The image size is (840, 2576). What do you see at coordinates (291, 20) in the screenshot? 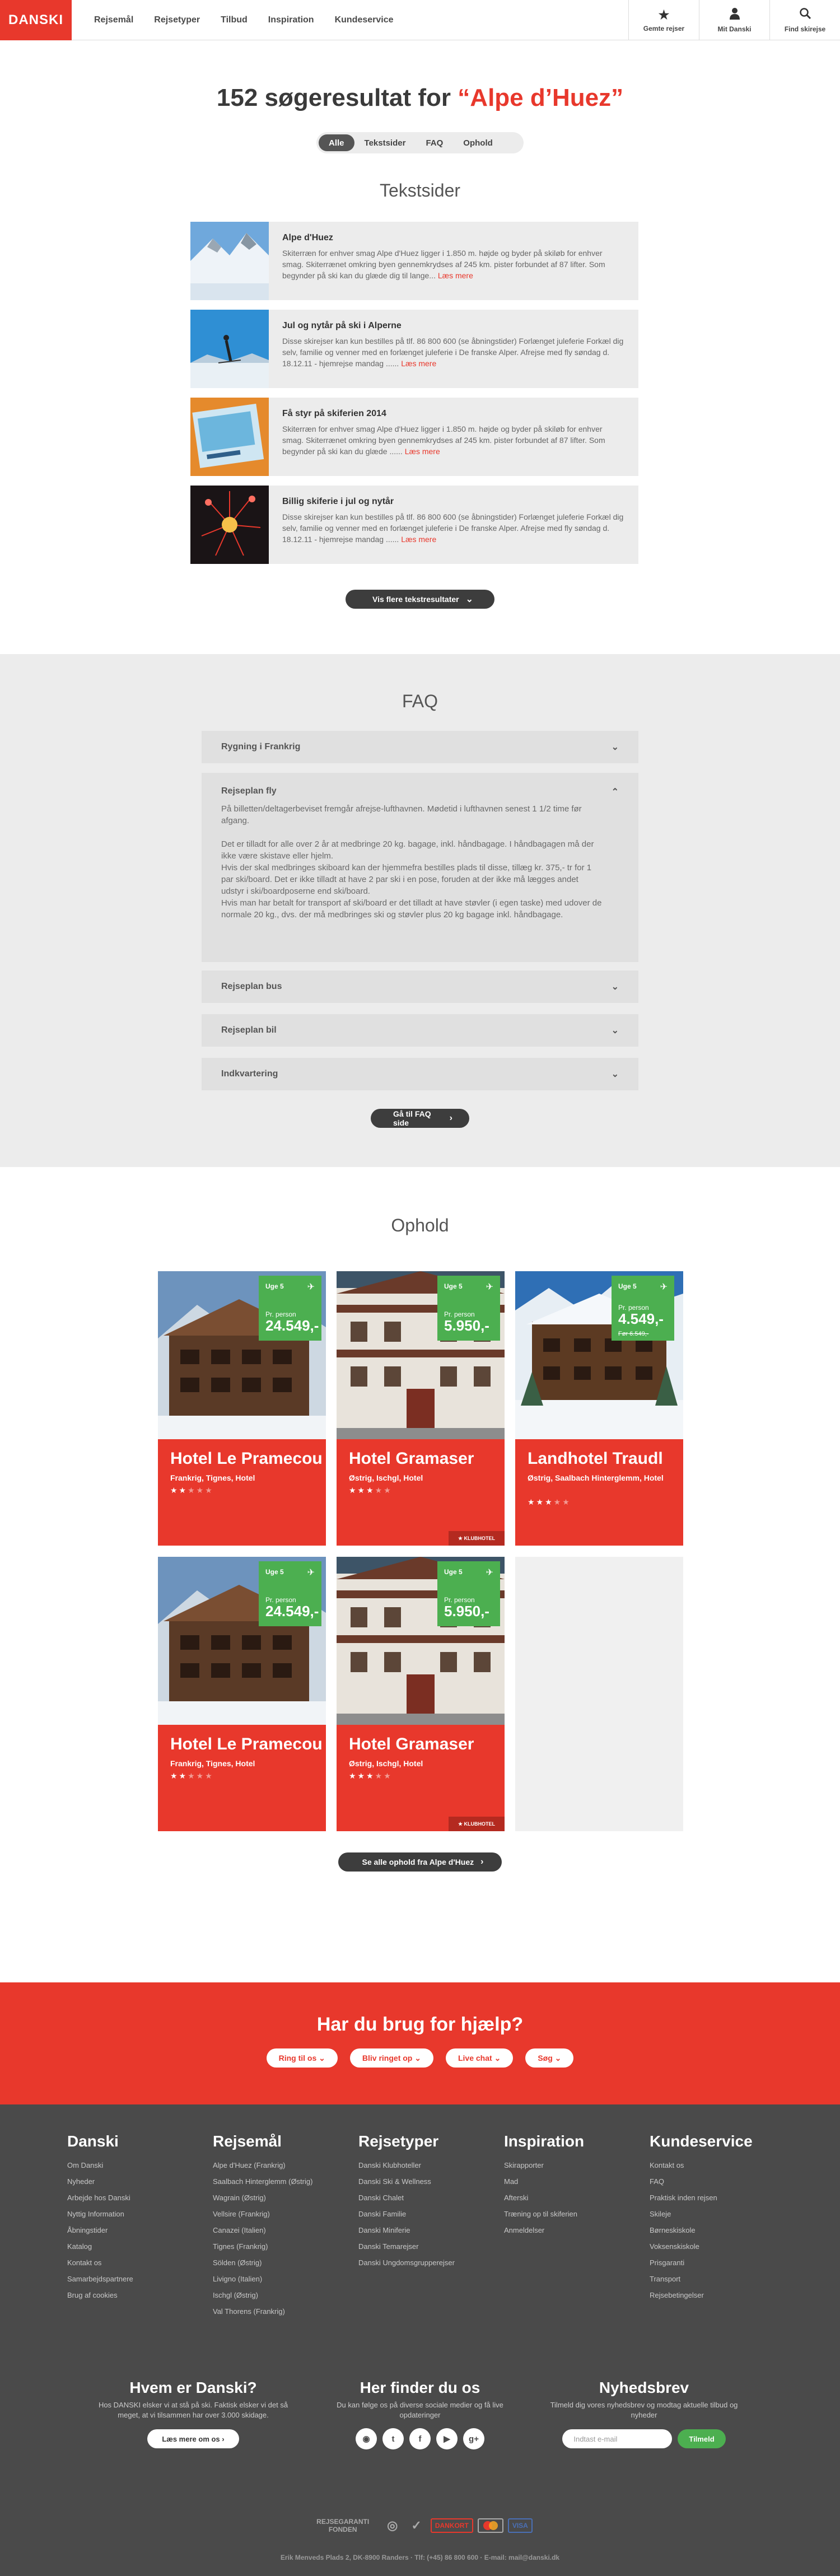
I see `nav-inspiration: Inspiration` at bounding box center [291, 20].